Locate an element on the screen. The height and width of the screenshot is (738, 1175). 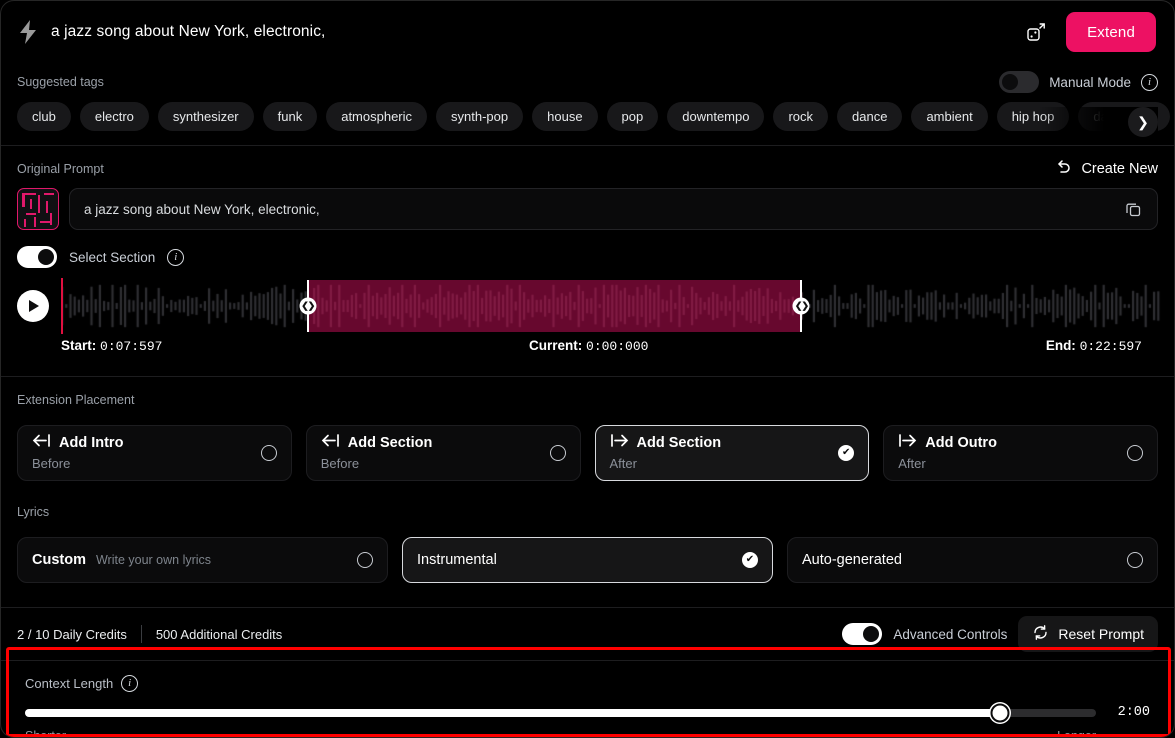
context-length-label: Context Length is located at coordinates (69, 683).